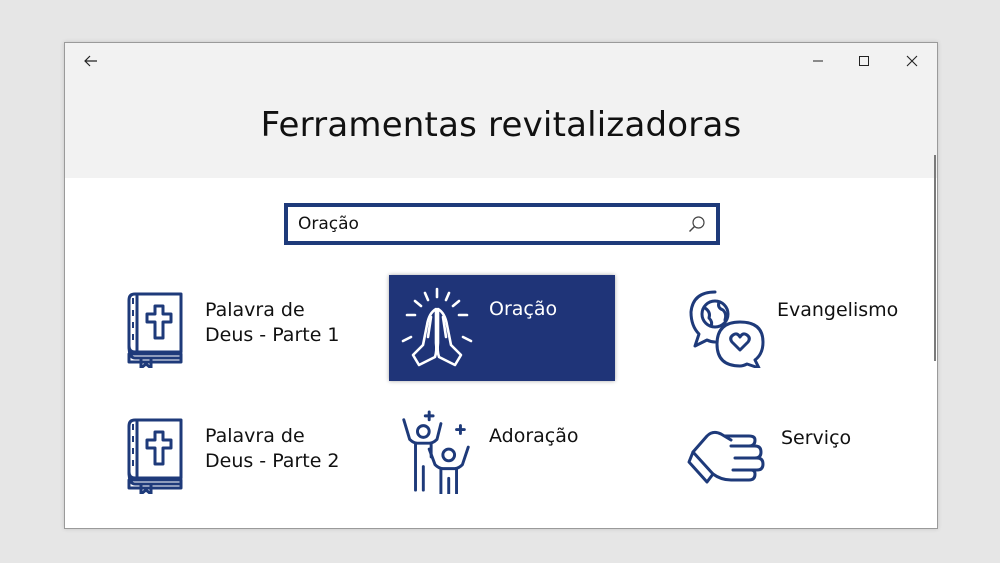 The image size is (1000, 563). I want to click on speech-bubbles-globe-heart-icon, so click(727, 329).